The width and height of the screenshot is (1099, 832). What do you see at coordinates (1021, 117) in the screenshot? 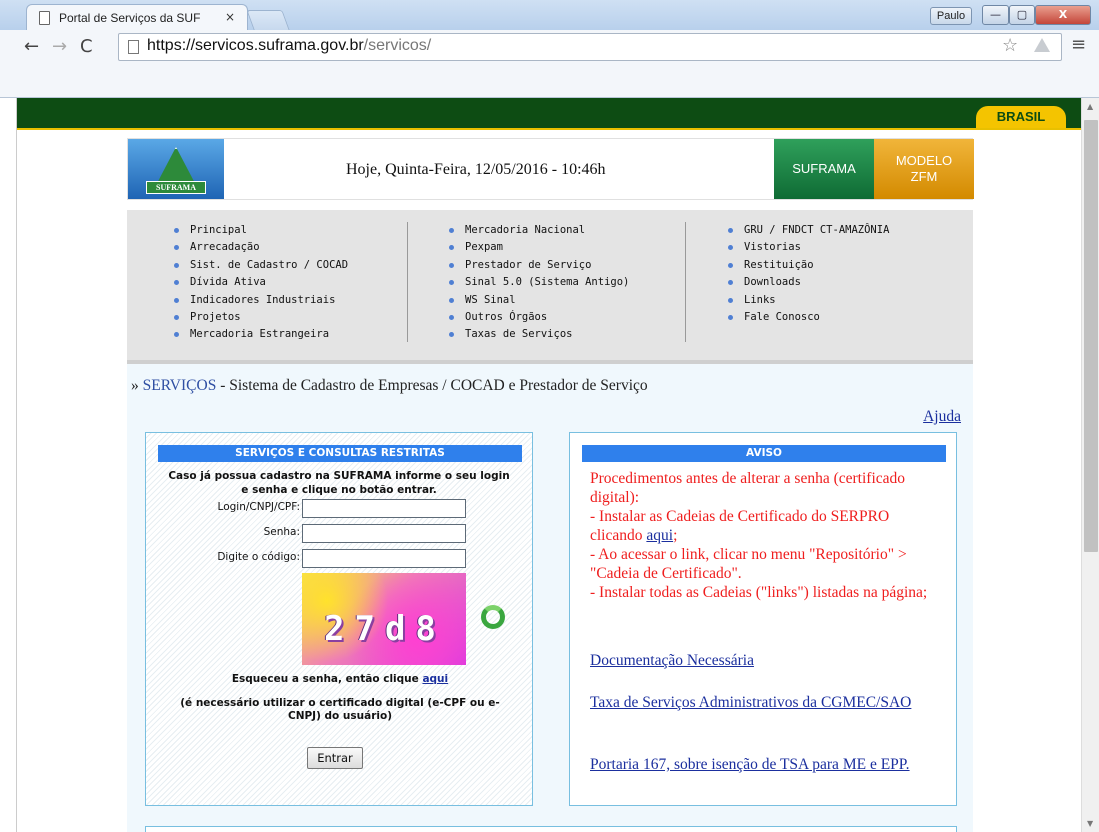
I see `brasil-logo: BRASIL` at bounding box center [1021, 117].